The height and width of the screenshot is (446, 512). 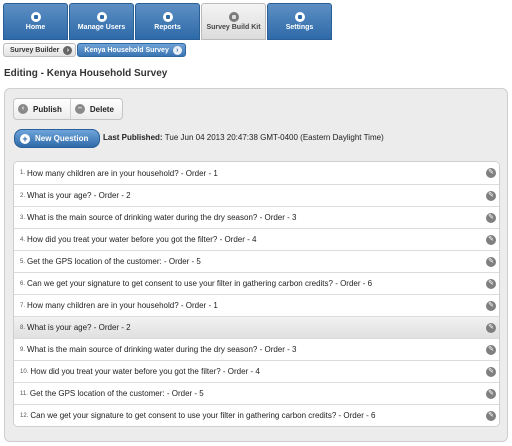 What do you see at coordinates (23, 261) in the screenshot?
I see `question-number: 5.` at bounding box center [23, 261].